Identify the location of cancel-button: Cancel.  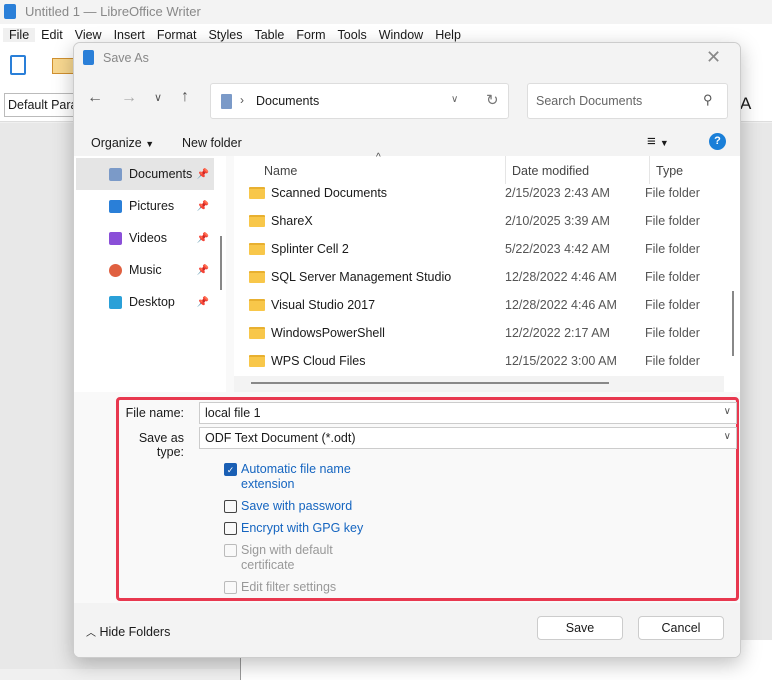
(681, 628).